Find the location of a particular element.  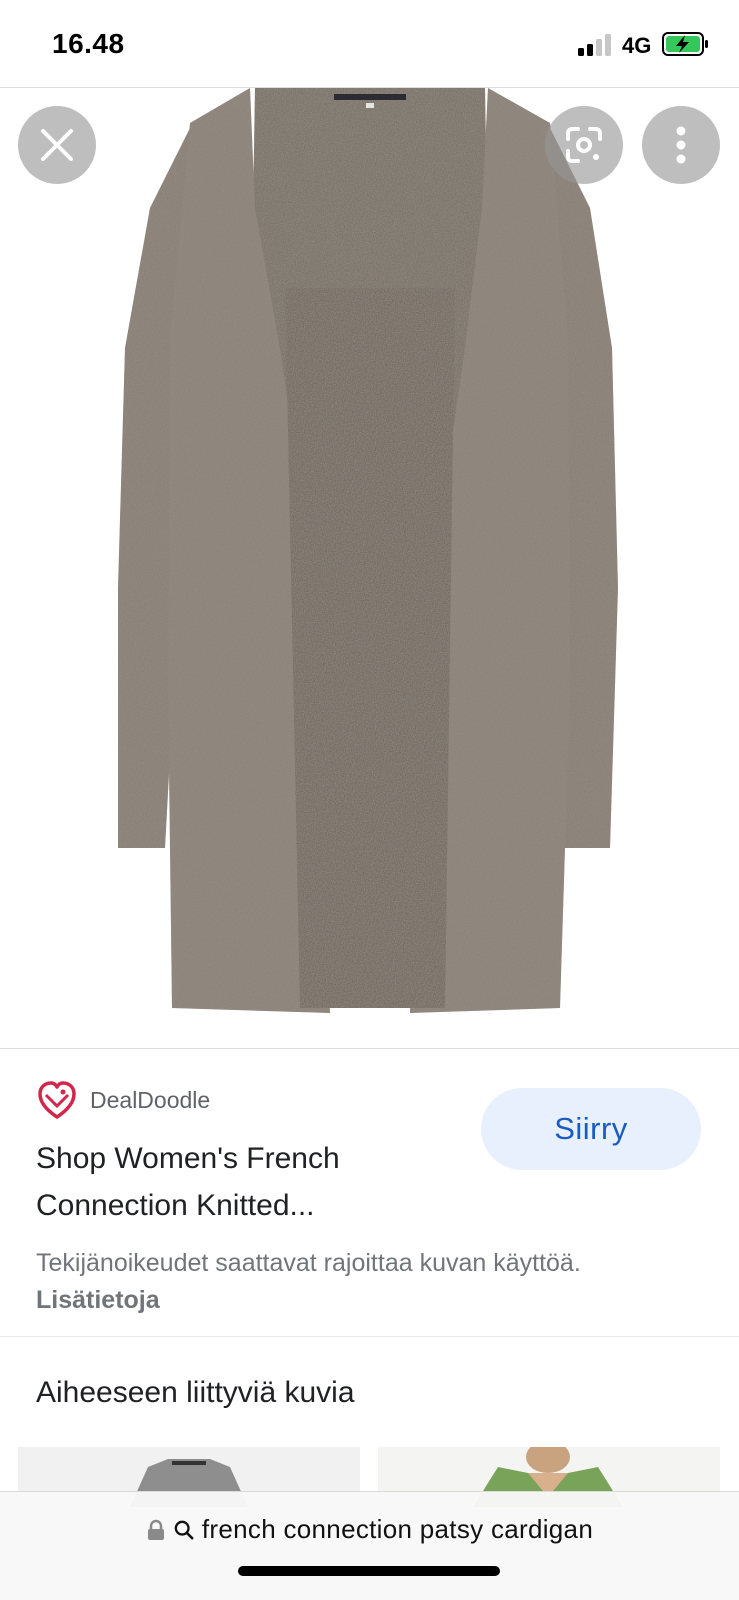

source-row: DealDoodle is located at coordinates (123, 1100).